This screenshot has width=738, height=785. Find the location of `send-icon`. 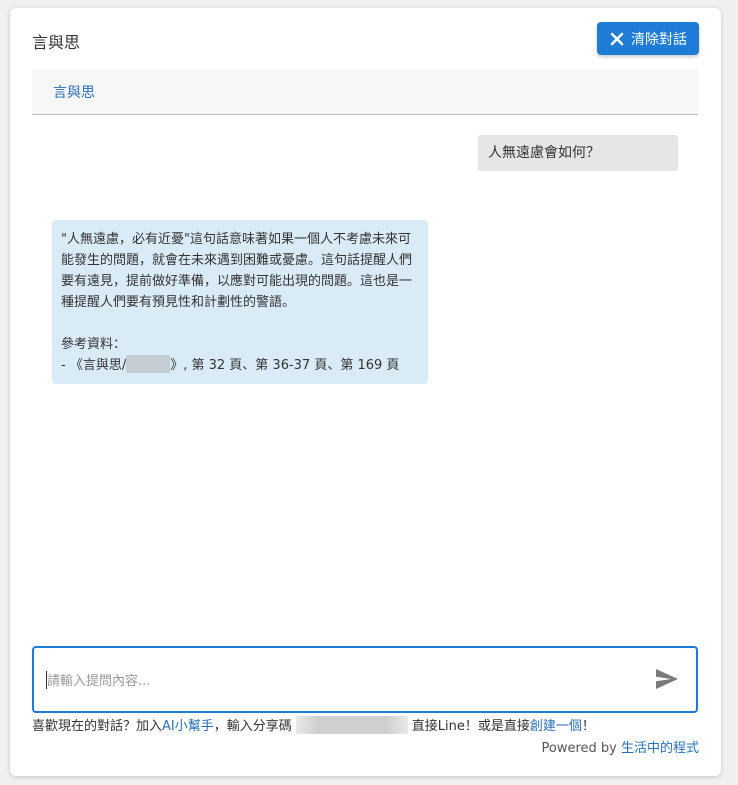

send-icon is located at coordinates (667, 681).